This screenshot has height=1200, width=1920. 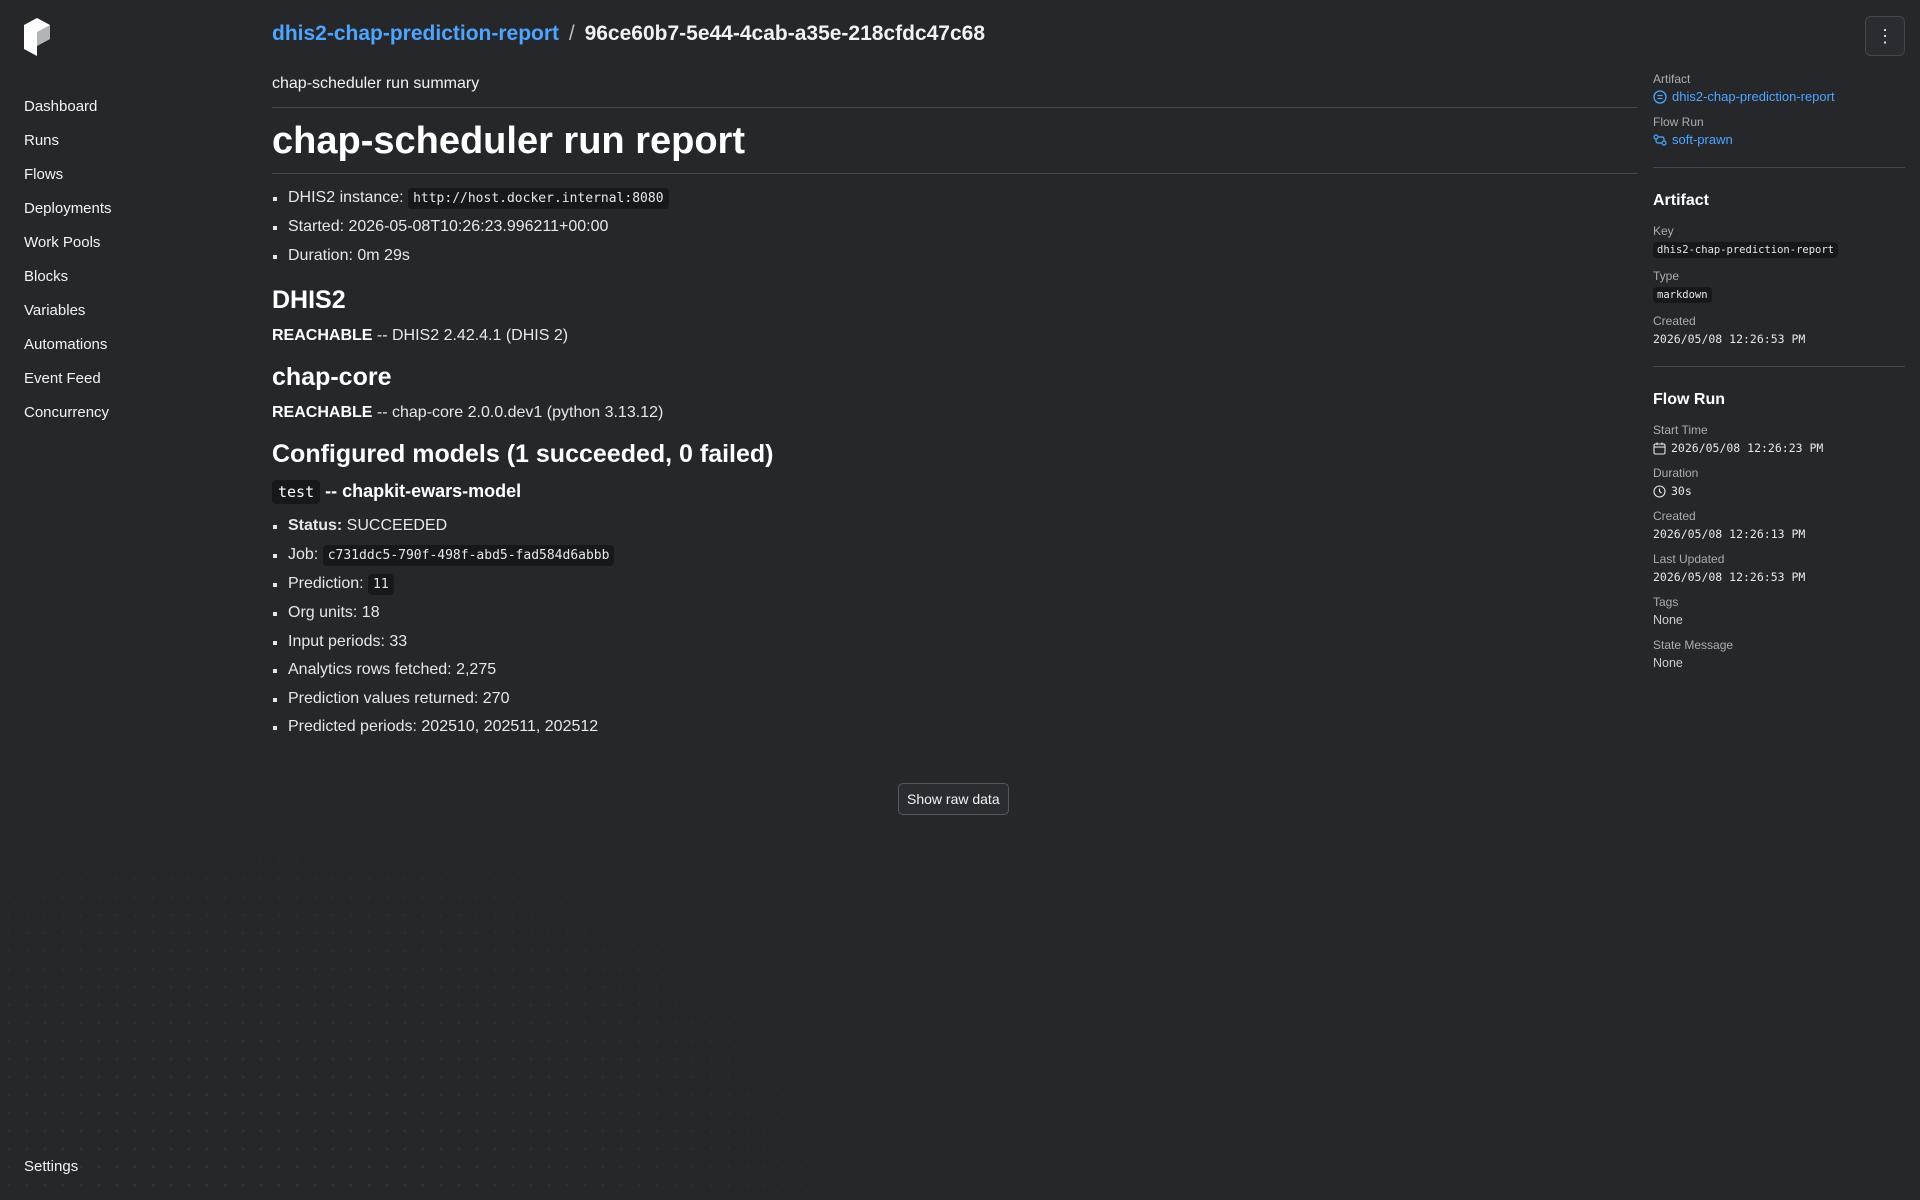 I want to click on model-code: test, so click(x=296, y=492).